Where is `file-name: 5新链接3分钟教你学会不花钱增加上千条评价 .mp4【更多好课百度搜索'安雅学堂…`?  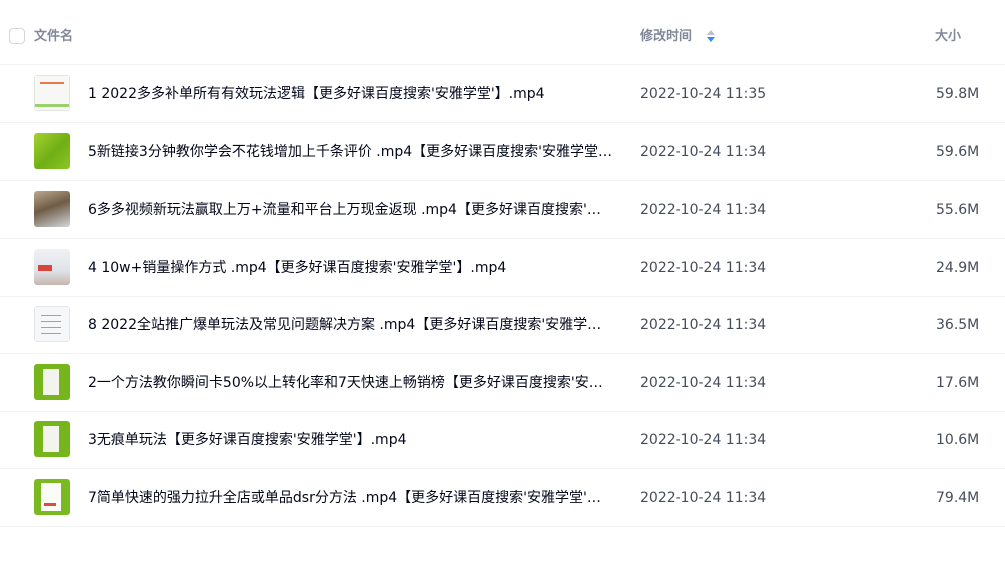
file-name: 5新链接3分钟教你学会不花钱增加上千条评价 .mp4【更多好课百度搜索'安雅学堂… is located at coordinates (350, 152).